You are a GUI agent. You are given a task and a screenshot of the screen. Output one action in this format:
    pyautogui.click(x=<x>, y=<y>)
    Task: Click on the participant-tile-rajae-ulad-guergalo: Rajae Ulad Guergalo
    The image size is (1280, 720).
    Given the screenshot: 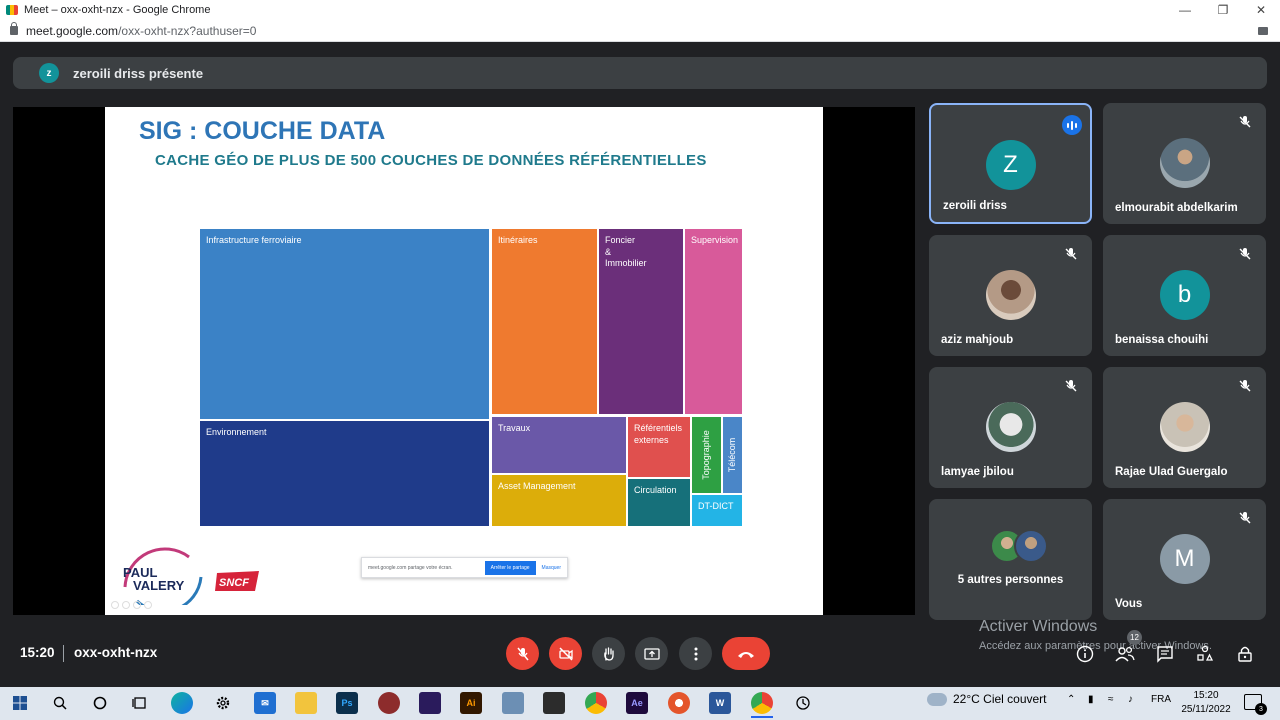 What is the action you would take?
    pyautogui.click(x=1184, y=427)
    